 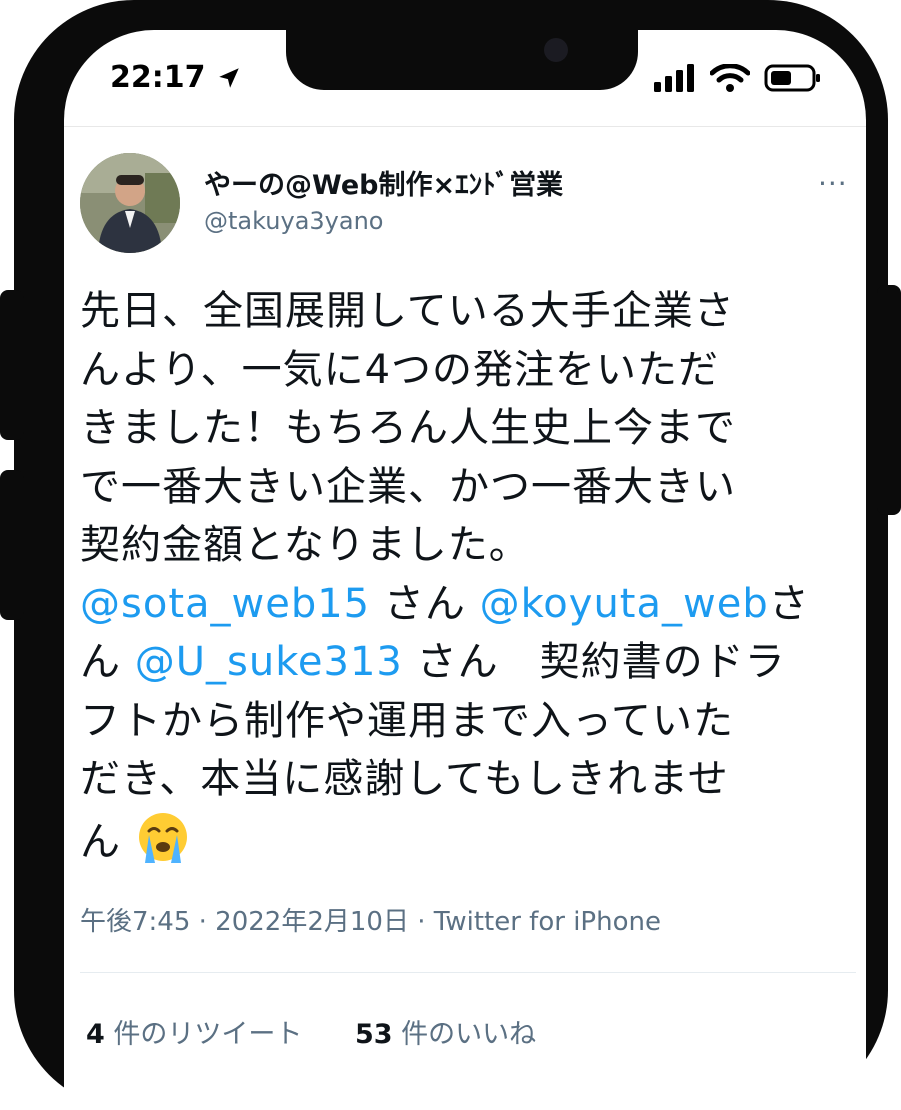 I want to click on retweet-count: 4 件のリツイート, so click(x=194, y=1034).